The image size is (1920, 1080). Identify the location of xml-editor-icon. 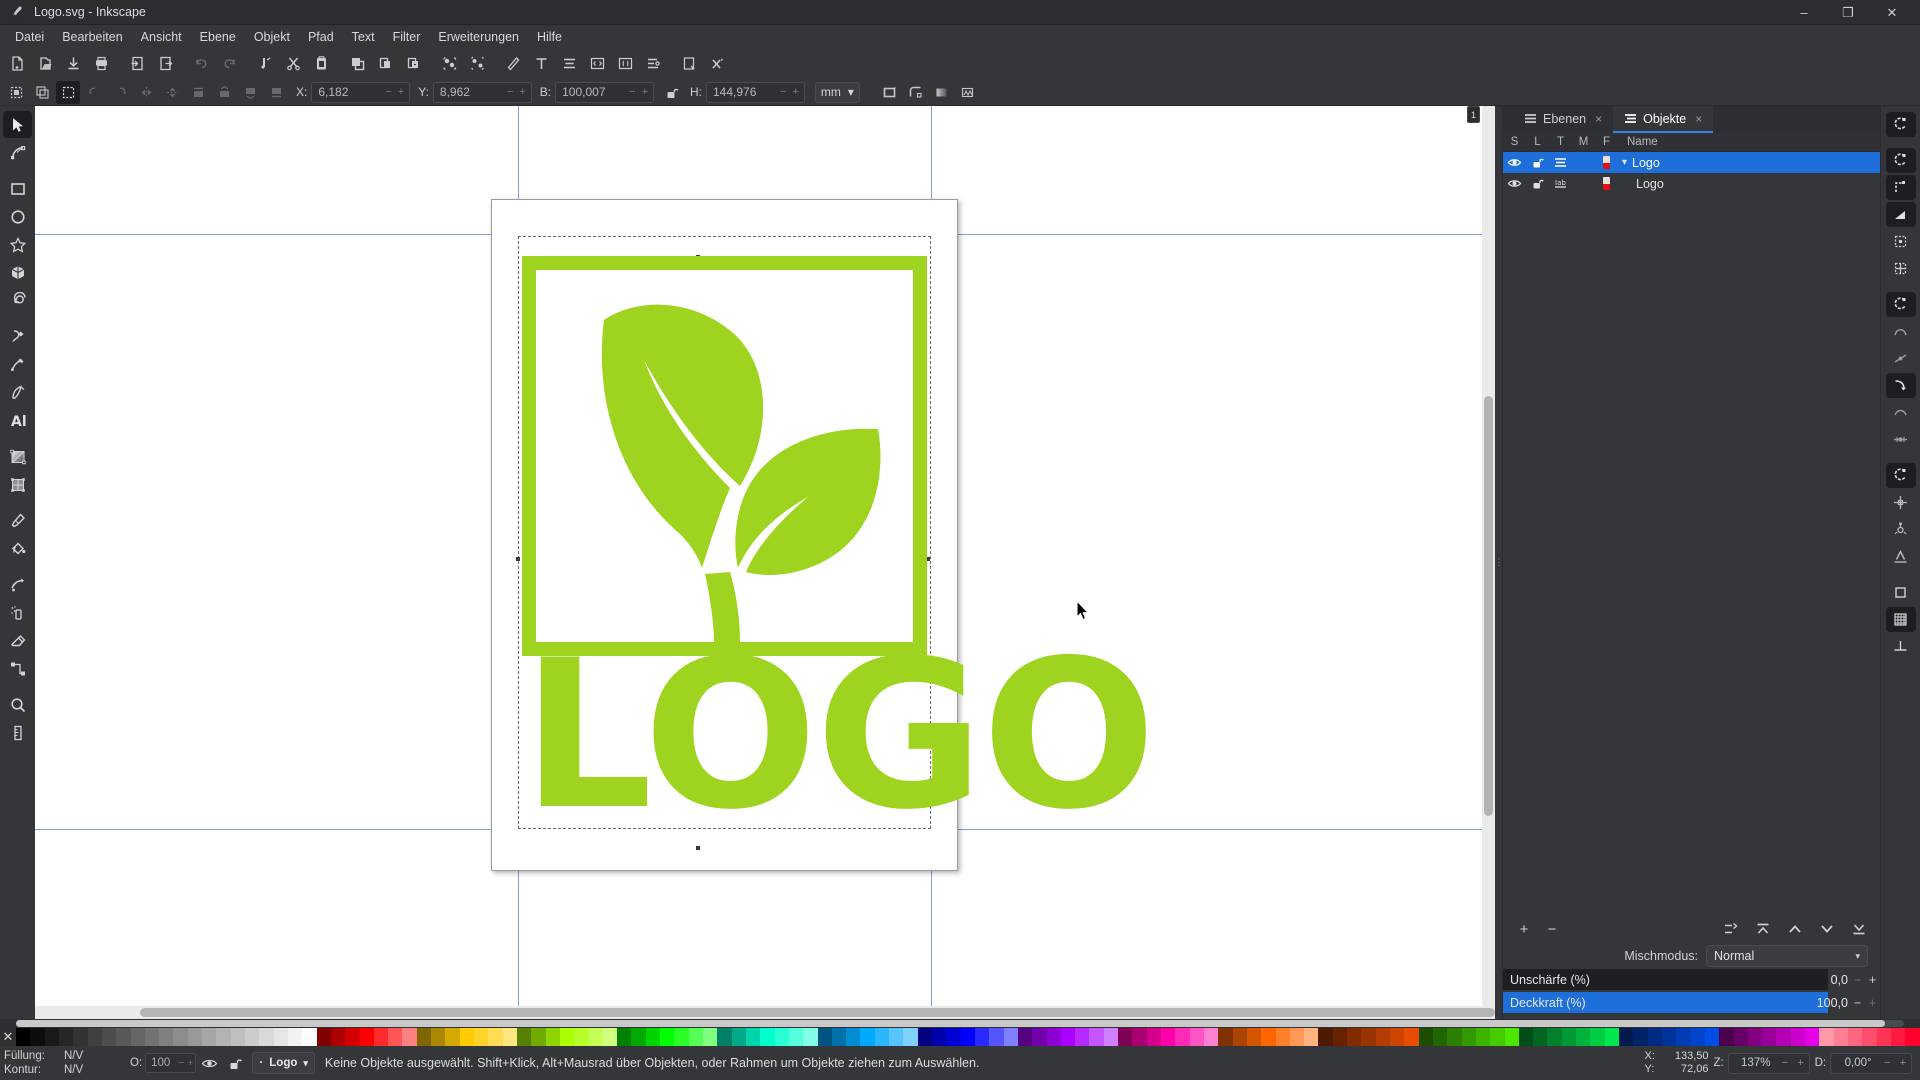
(597, 63).